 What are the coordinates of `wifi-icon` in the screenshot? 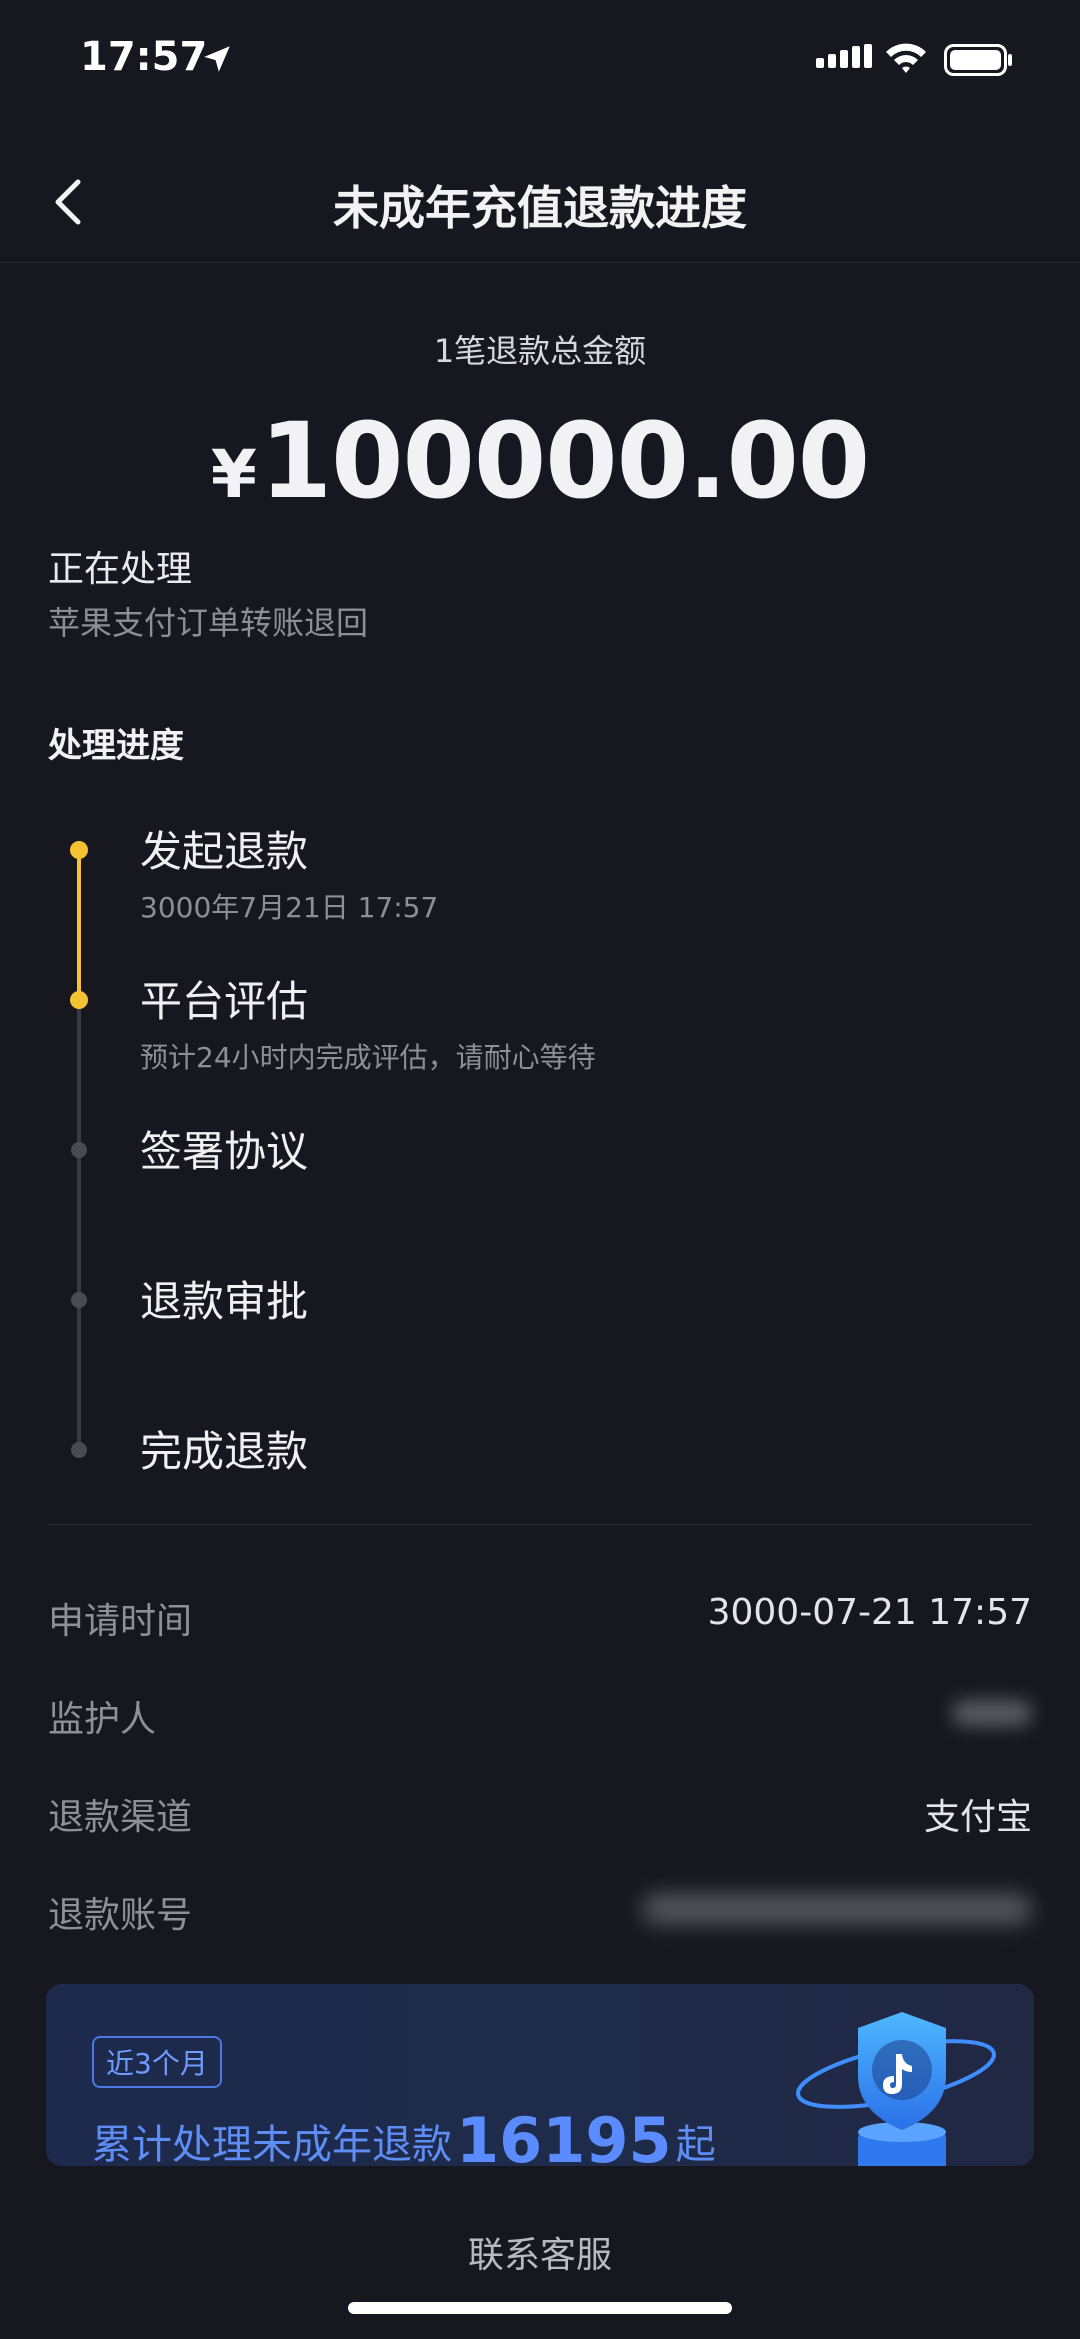 It's located at (906, 58).